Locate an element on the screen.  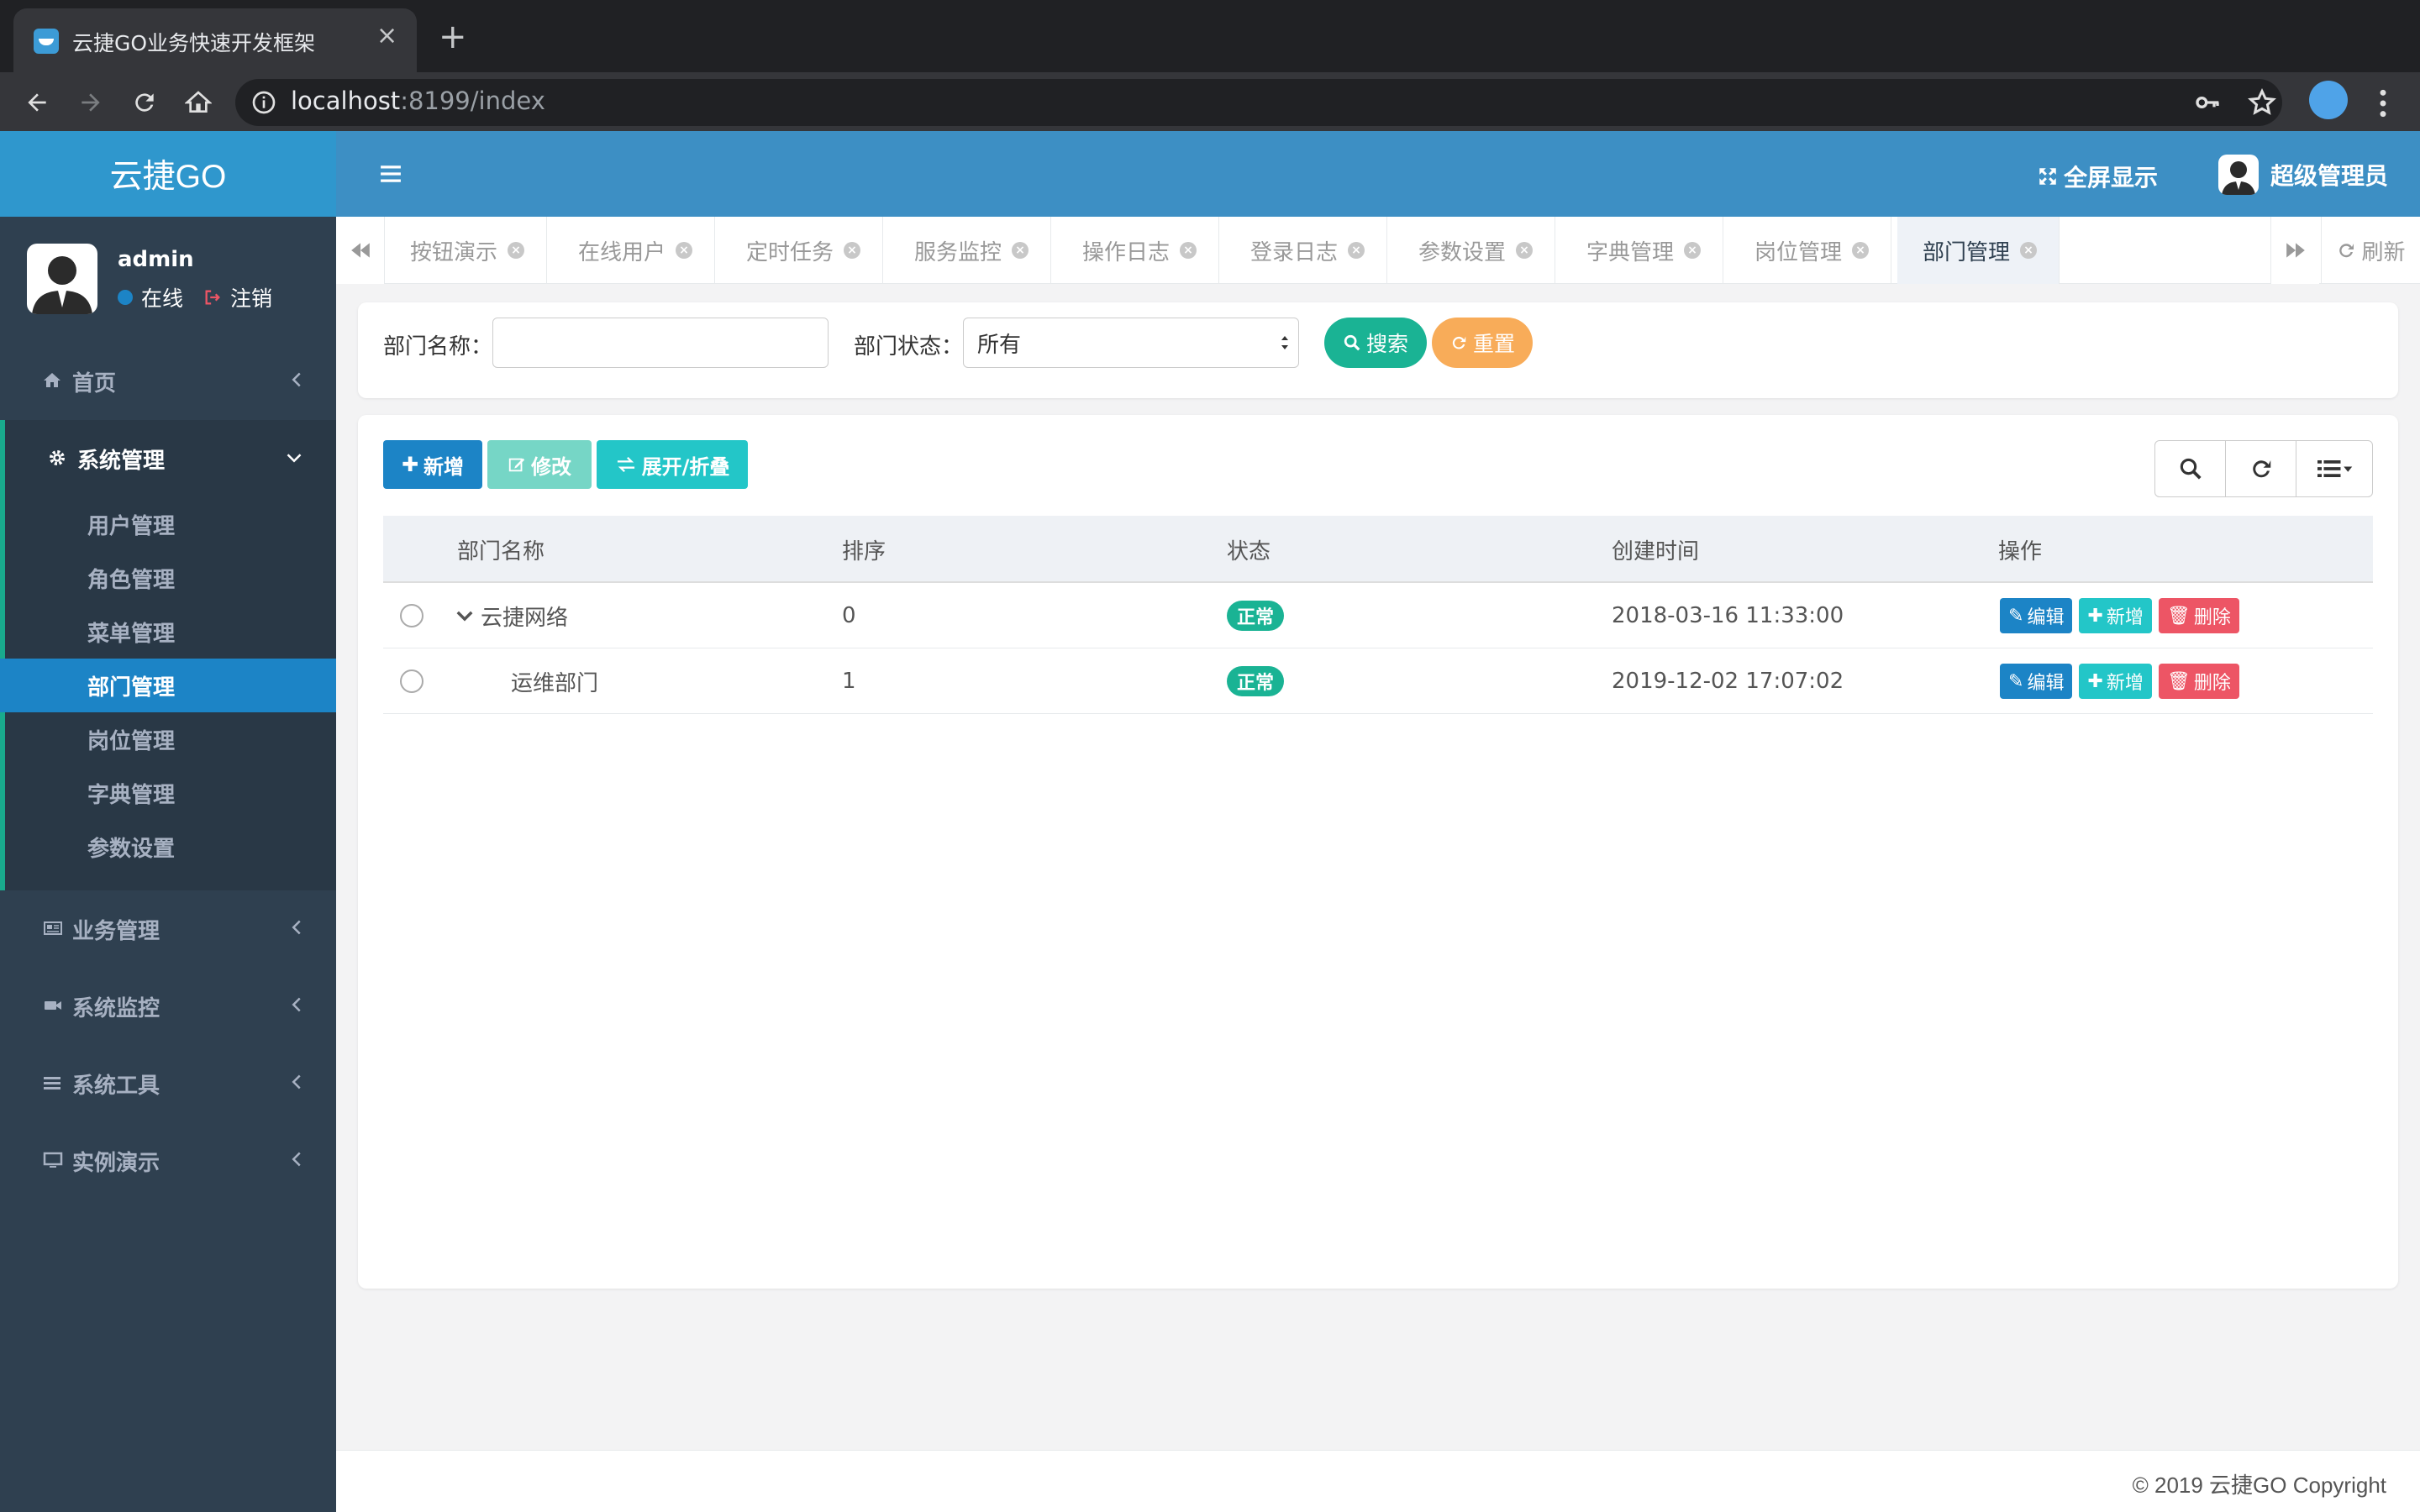
tab-operation-log: 操作日志 × is located at coordinates (1138, 250).